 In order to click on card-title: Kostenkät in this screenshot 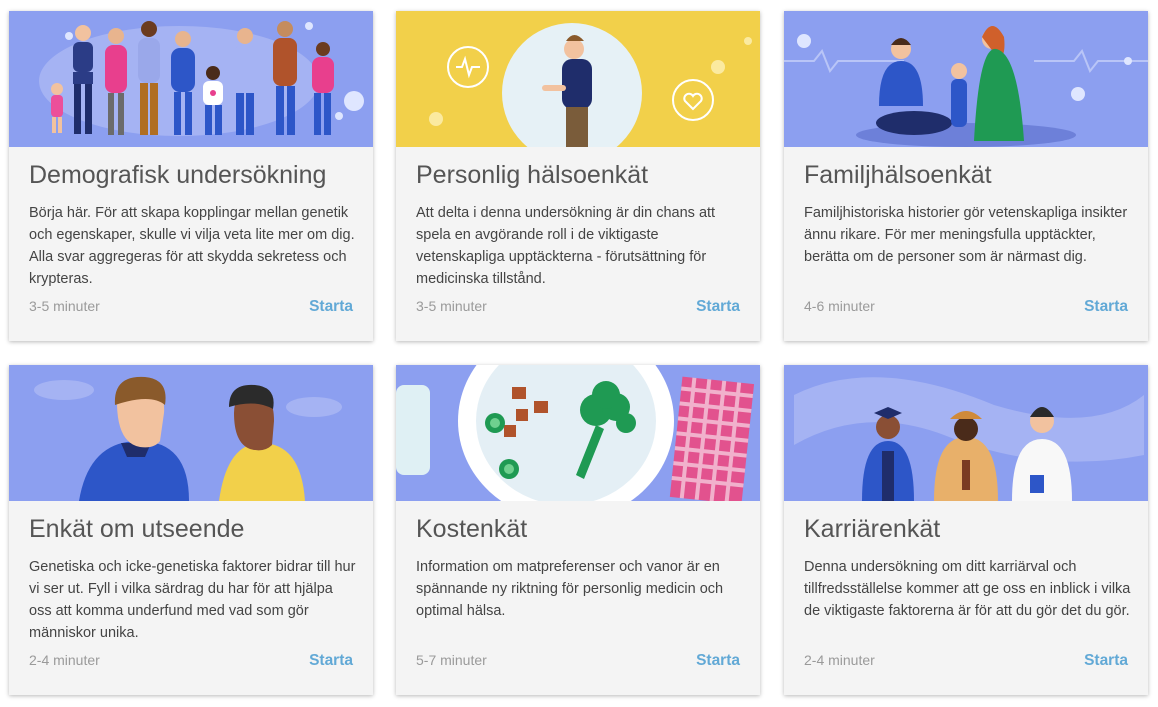, I will do `click(472, 529)`.